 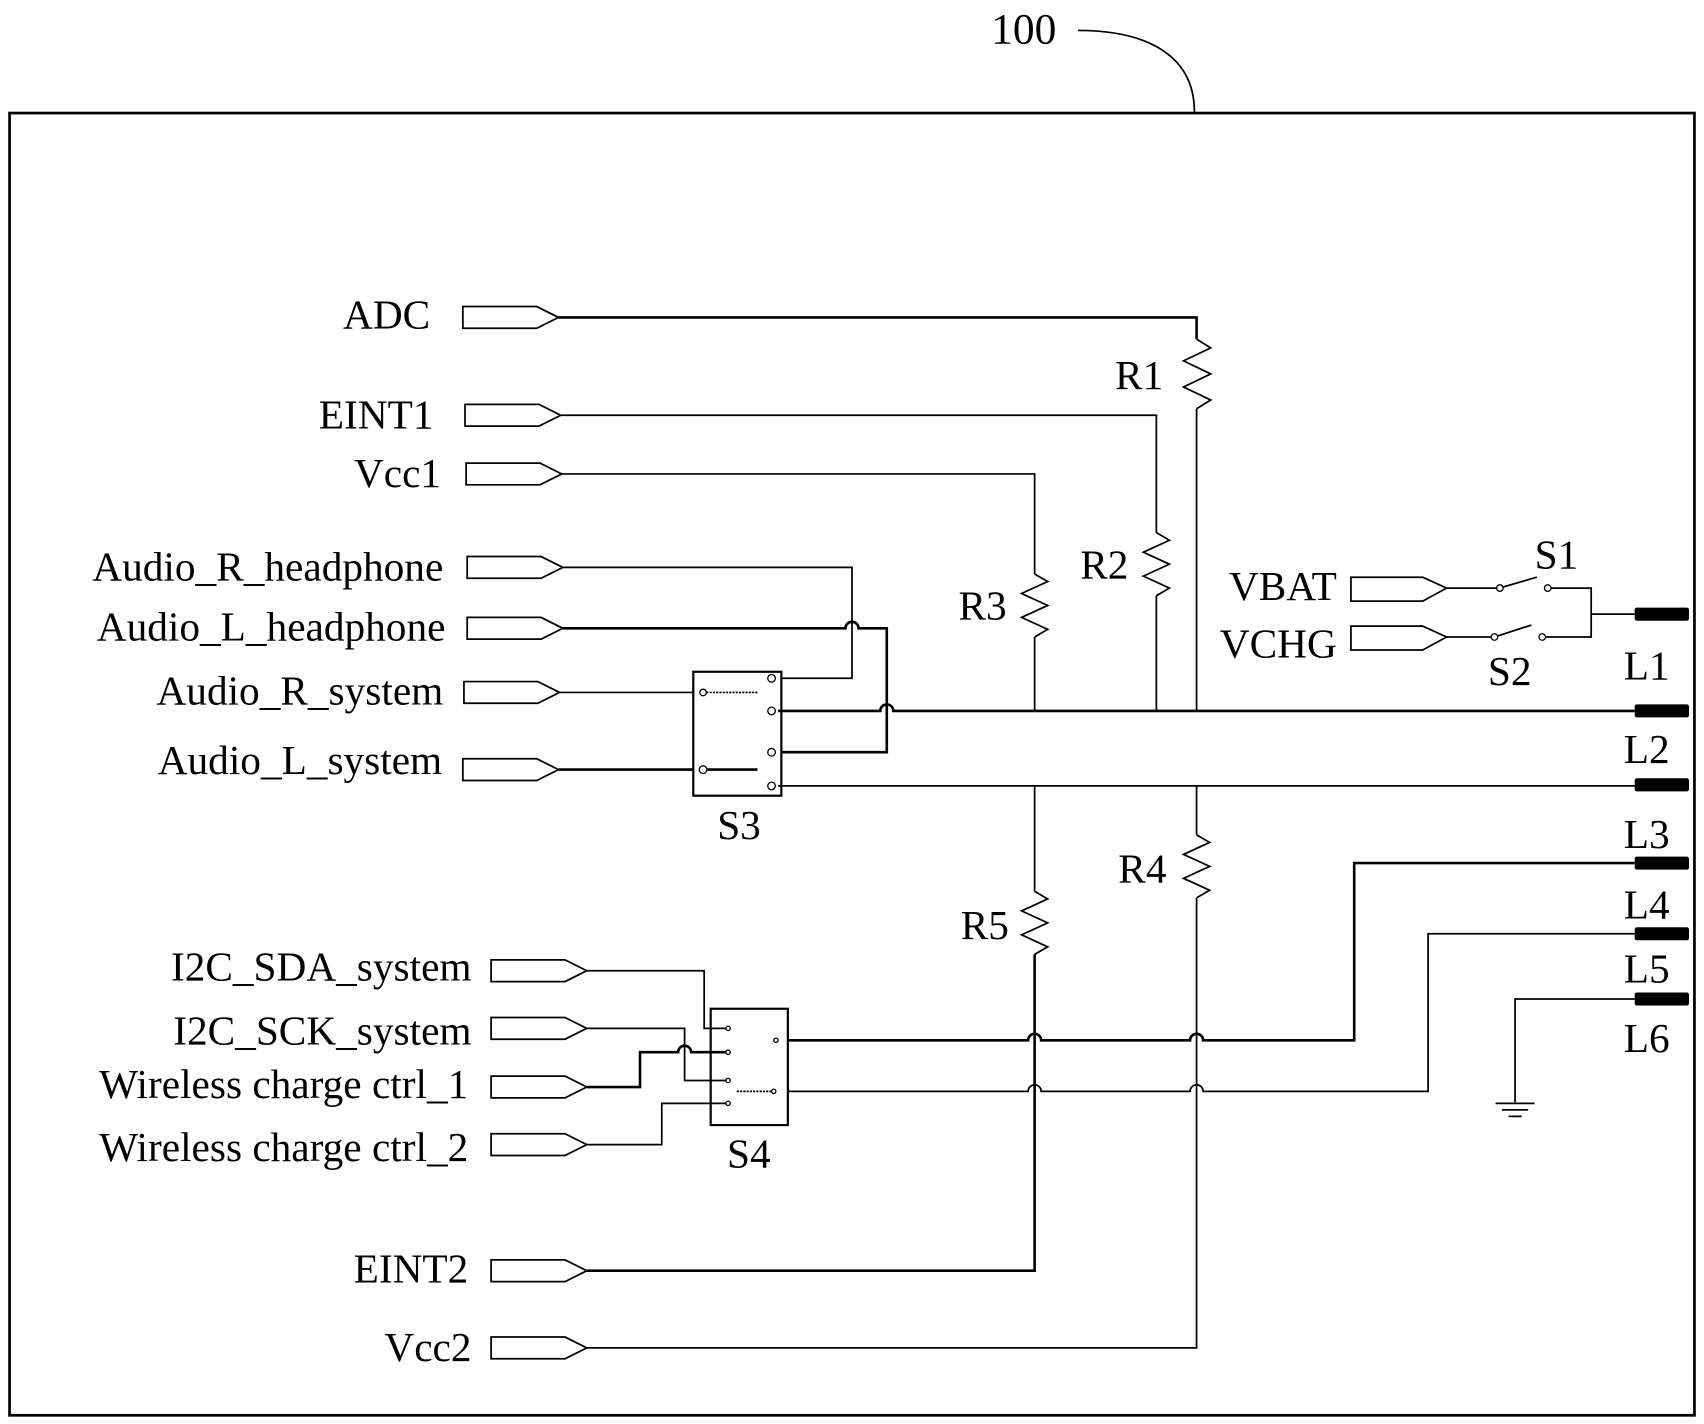 What do you see at coordinates (1034, 923) in the screenshot?
I see `resistor-r5-icon` at bounding box center [1034, 923].